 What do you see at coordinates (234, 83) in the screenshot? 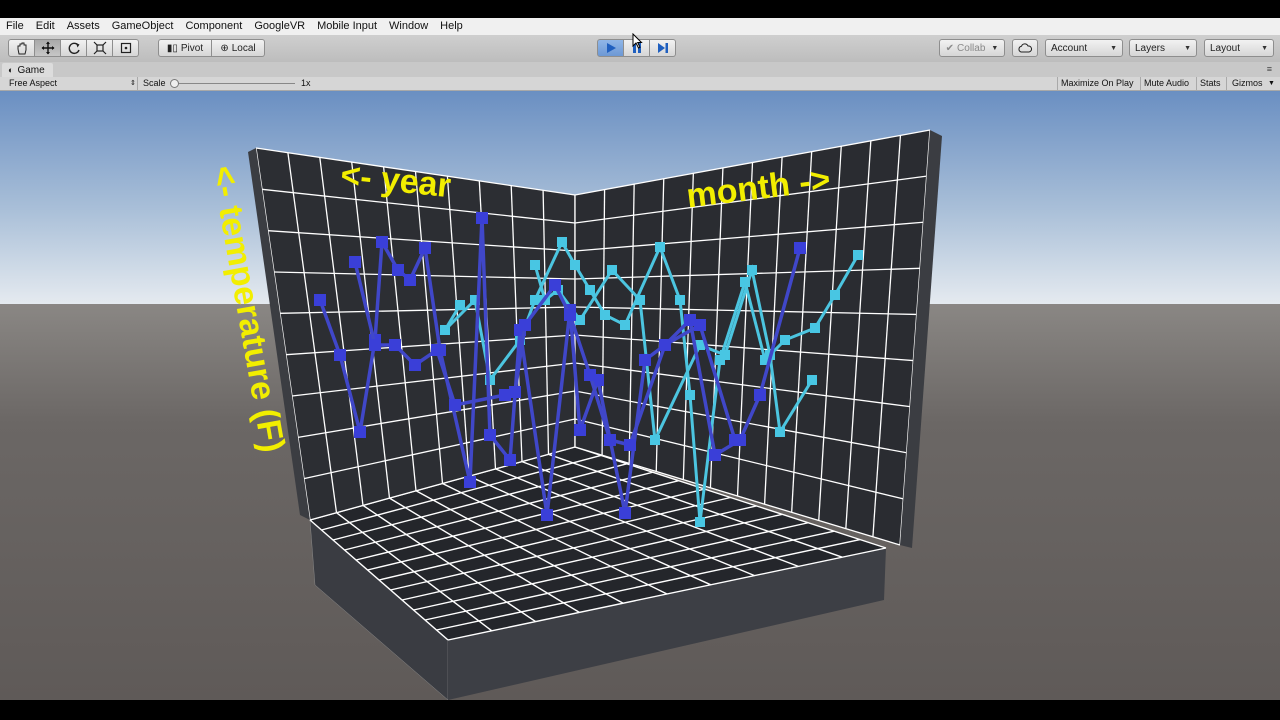
I see `scale-slider-track` at bounding box center [234, 83].